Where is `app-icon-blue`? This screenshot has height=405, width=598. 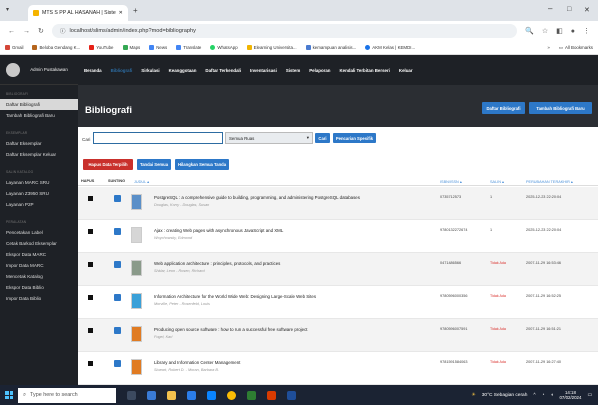 app-icon-blue is located at coordinates (291, 395).